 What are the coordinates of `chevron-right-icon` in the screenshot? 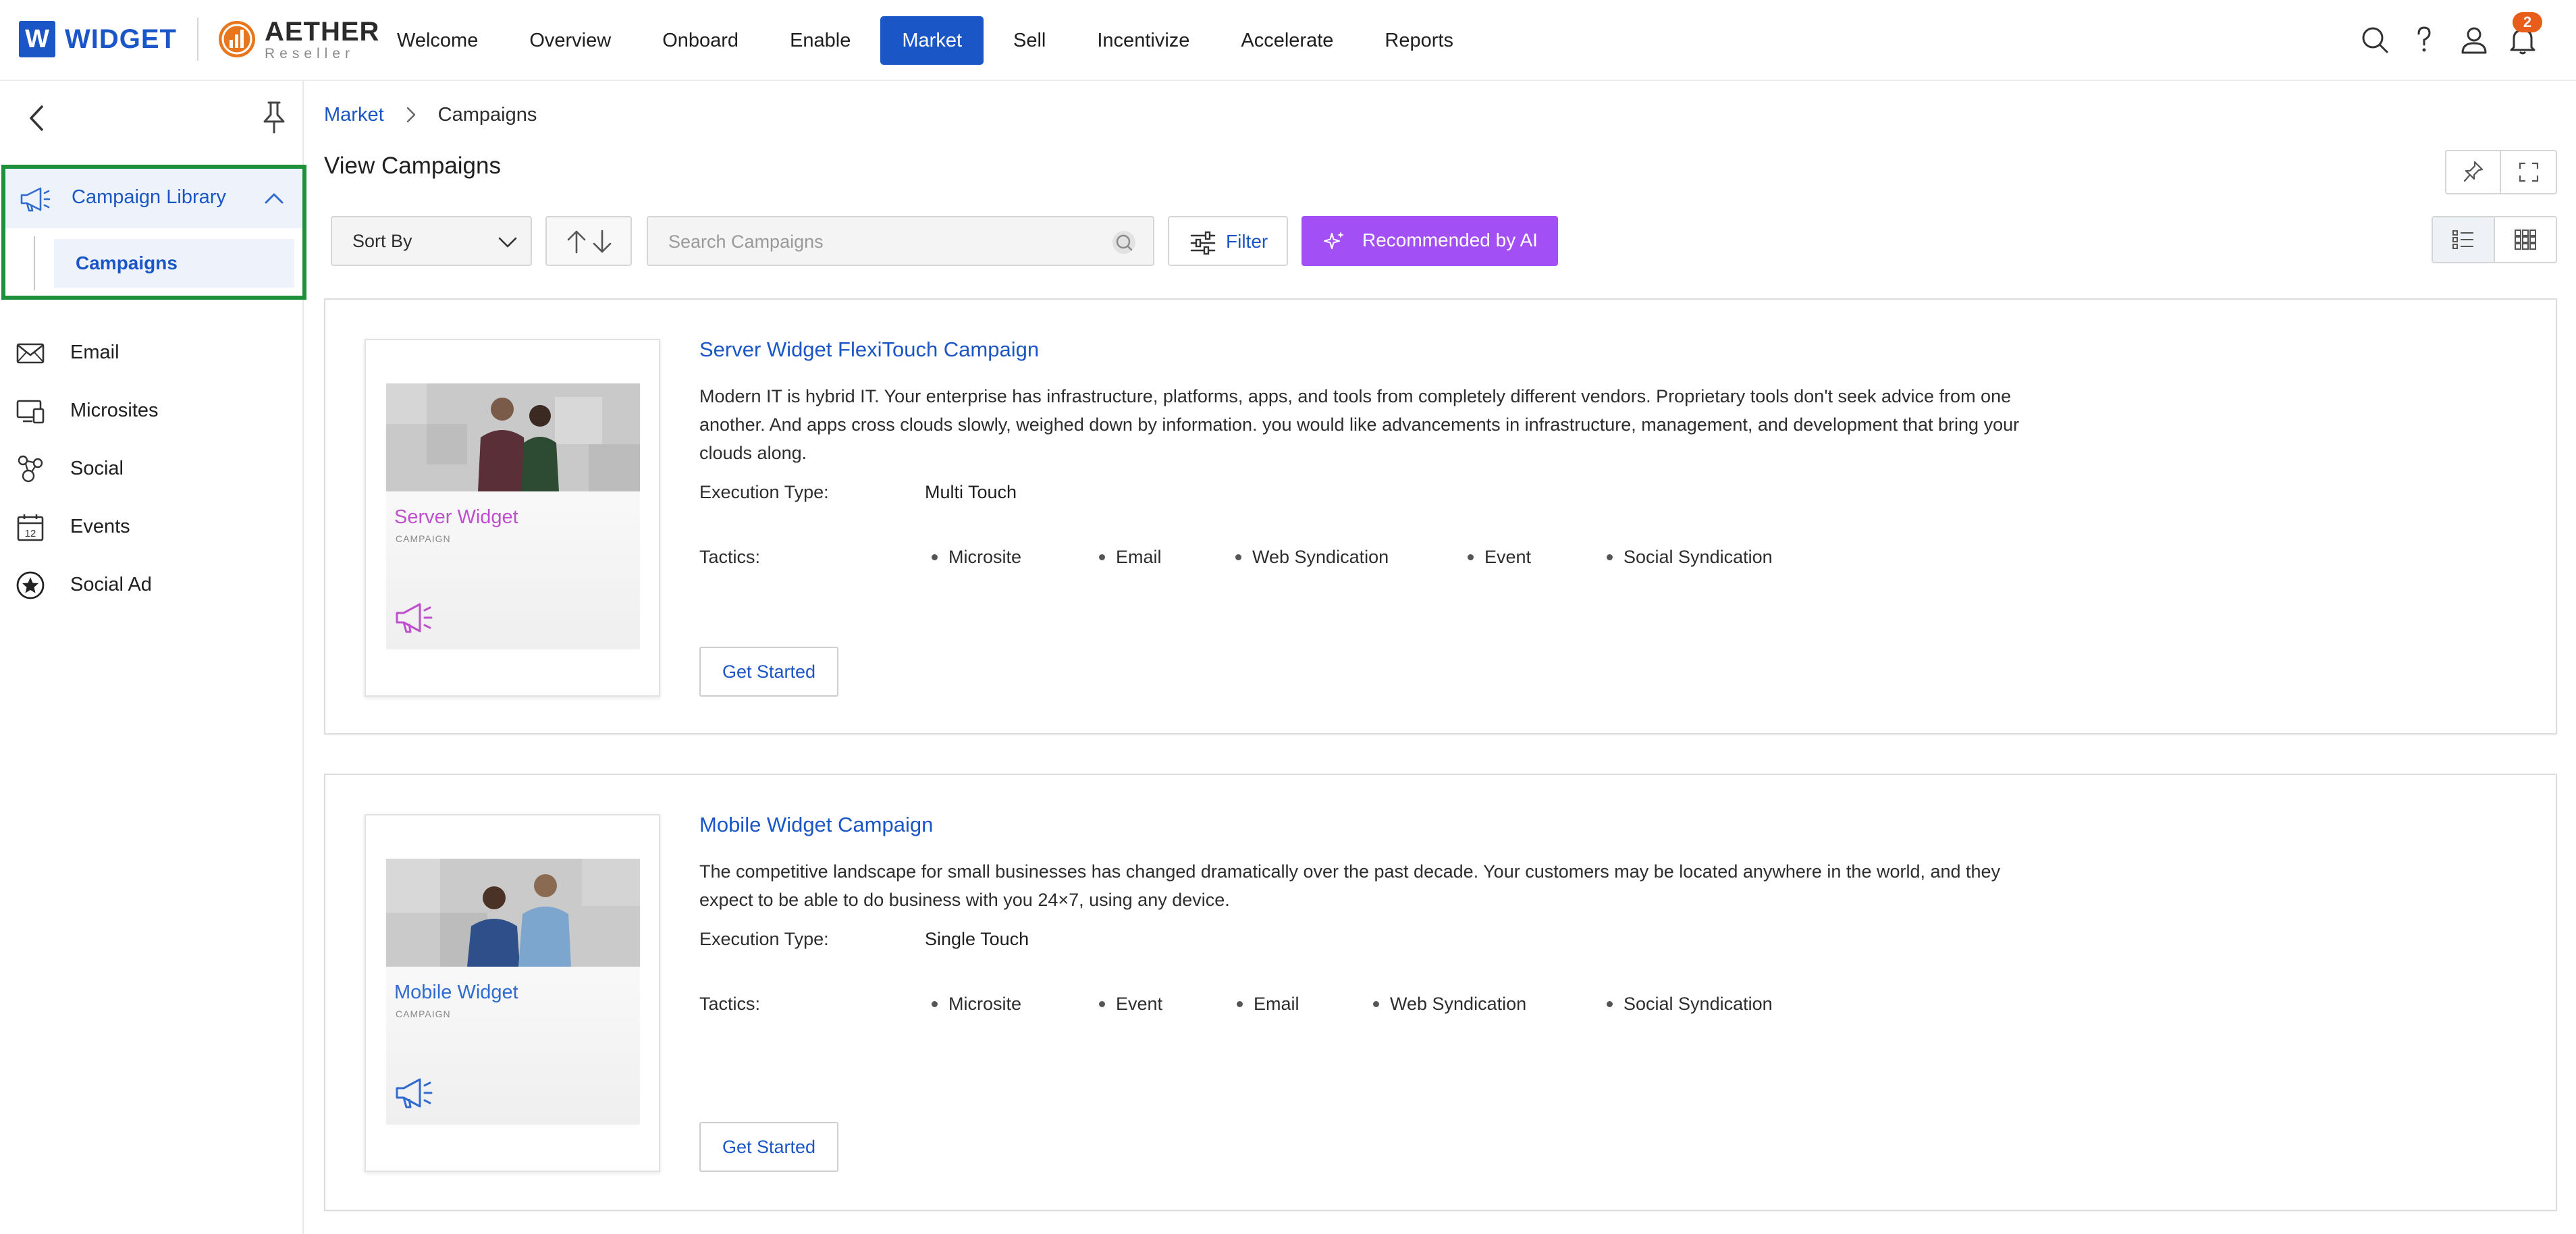 It's located at (411, 115).